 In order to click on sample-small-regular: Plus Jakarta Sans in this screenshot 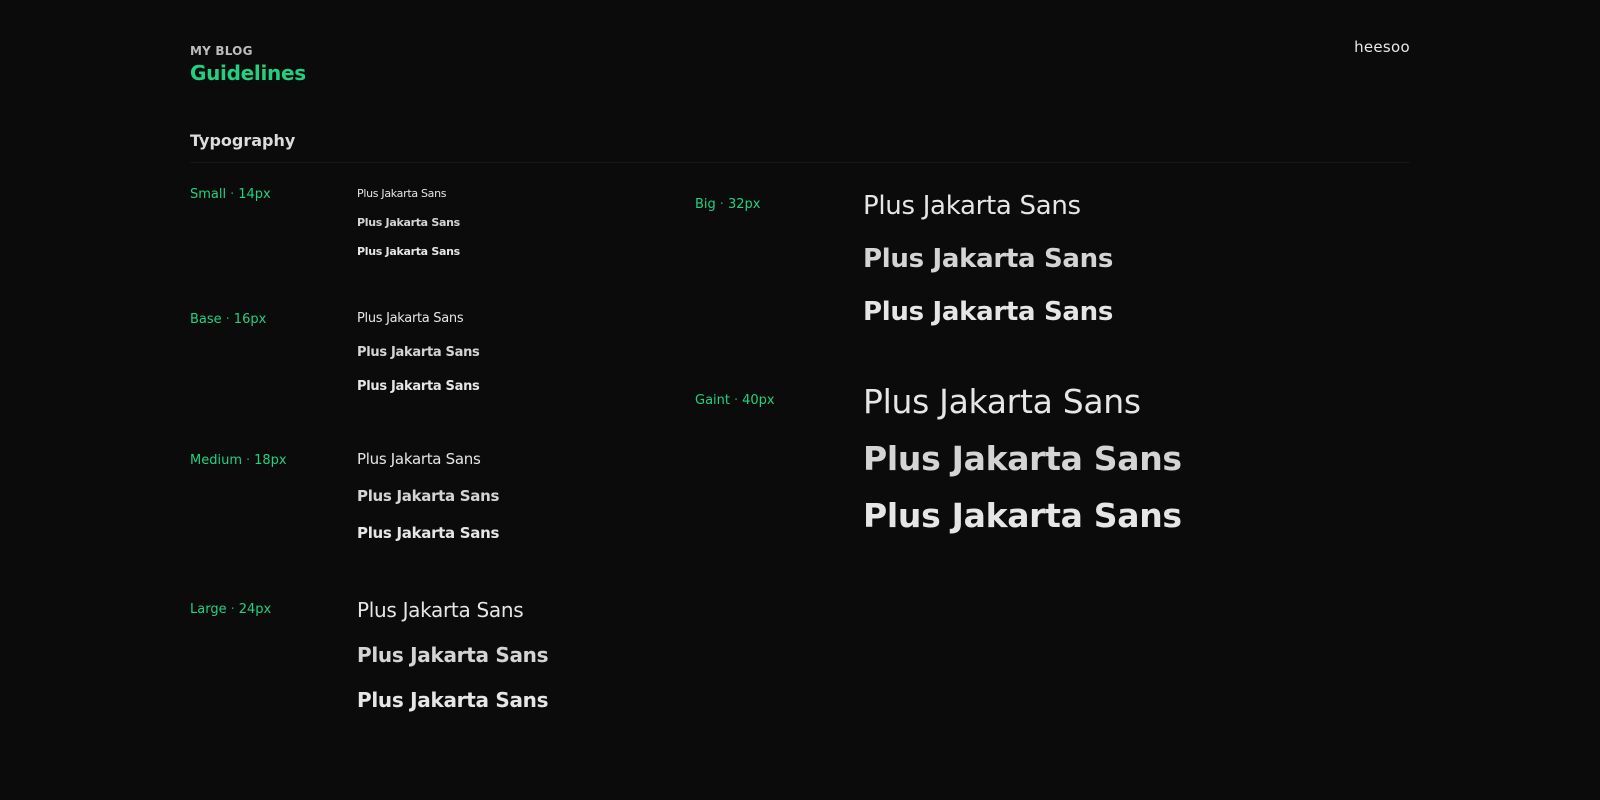, I will do `click(402, 193)`.